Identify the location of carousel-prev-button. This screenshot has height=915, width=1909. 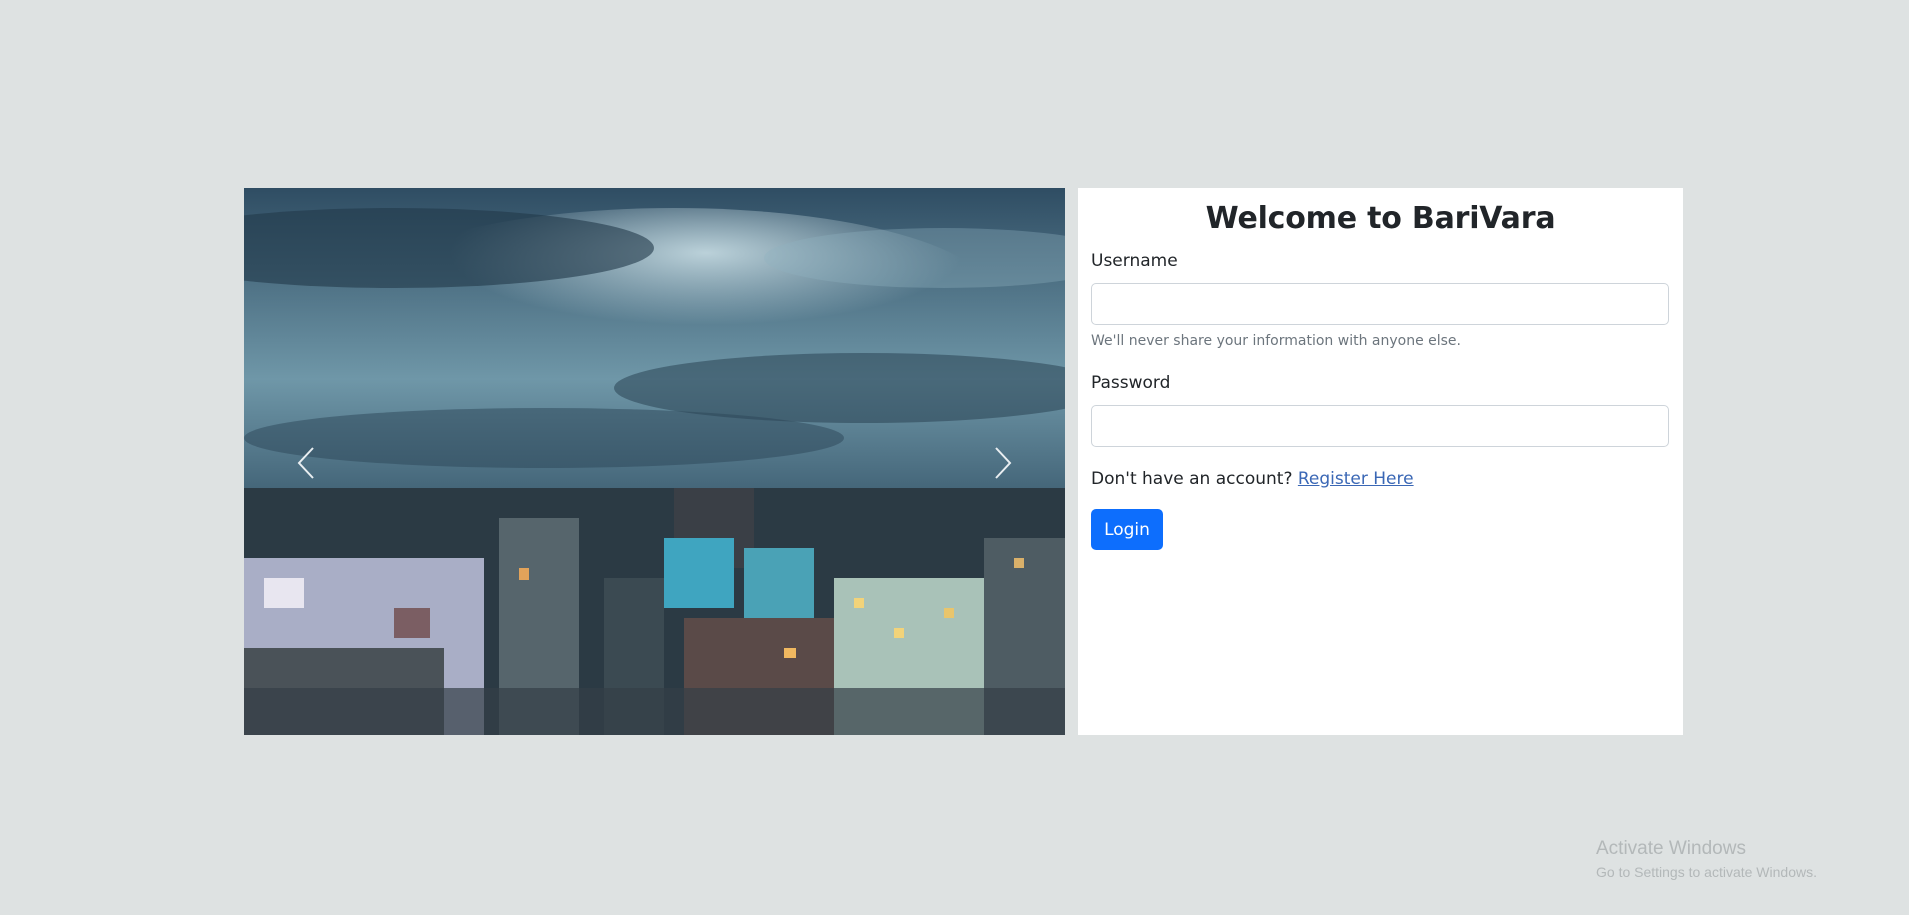
(306, 463).